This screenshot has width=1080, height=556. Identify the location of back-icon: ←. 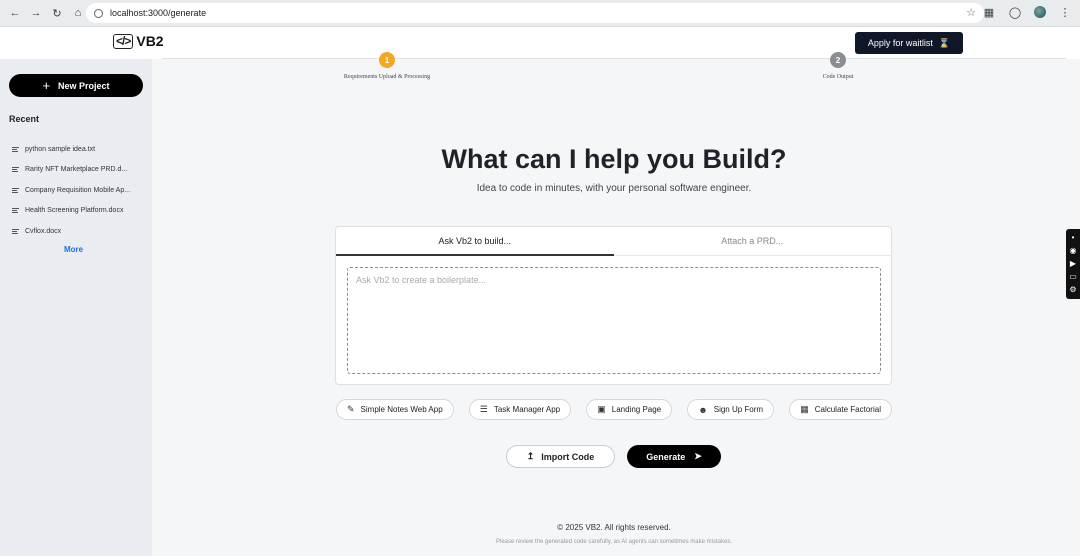
(15, 13).